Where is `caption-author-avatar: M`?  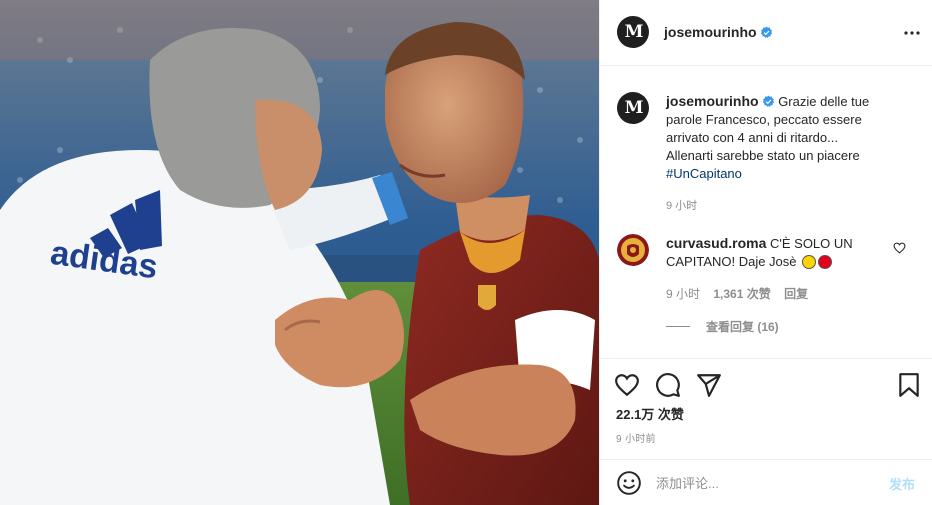
caption-author-avatar: M is located at coordinates (633, 108).